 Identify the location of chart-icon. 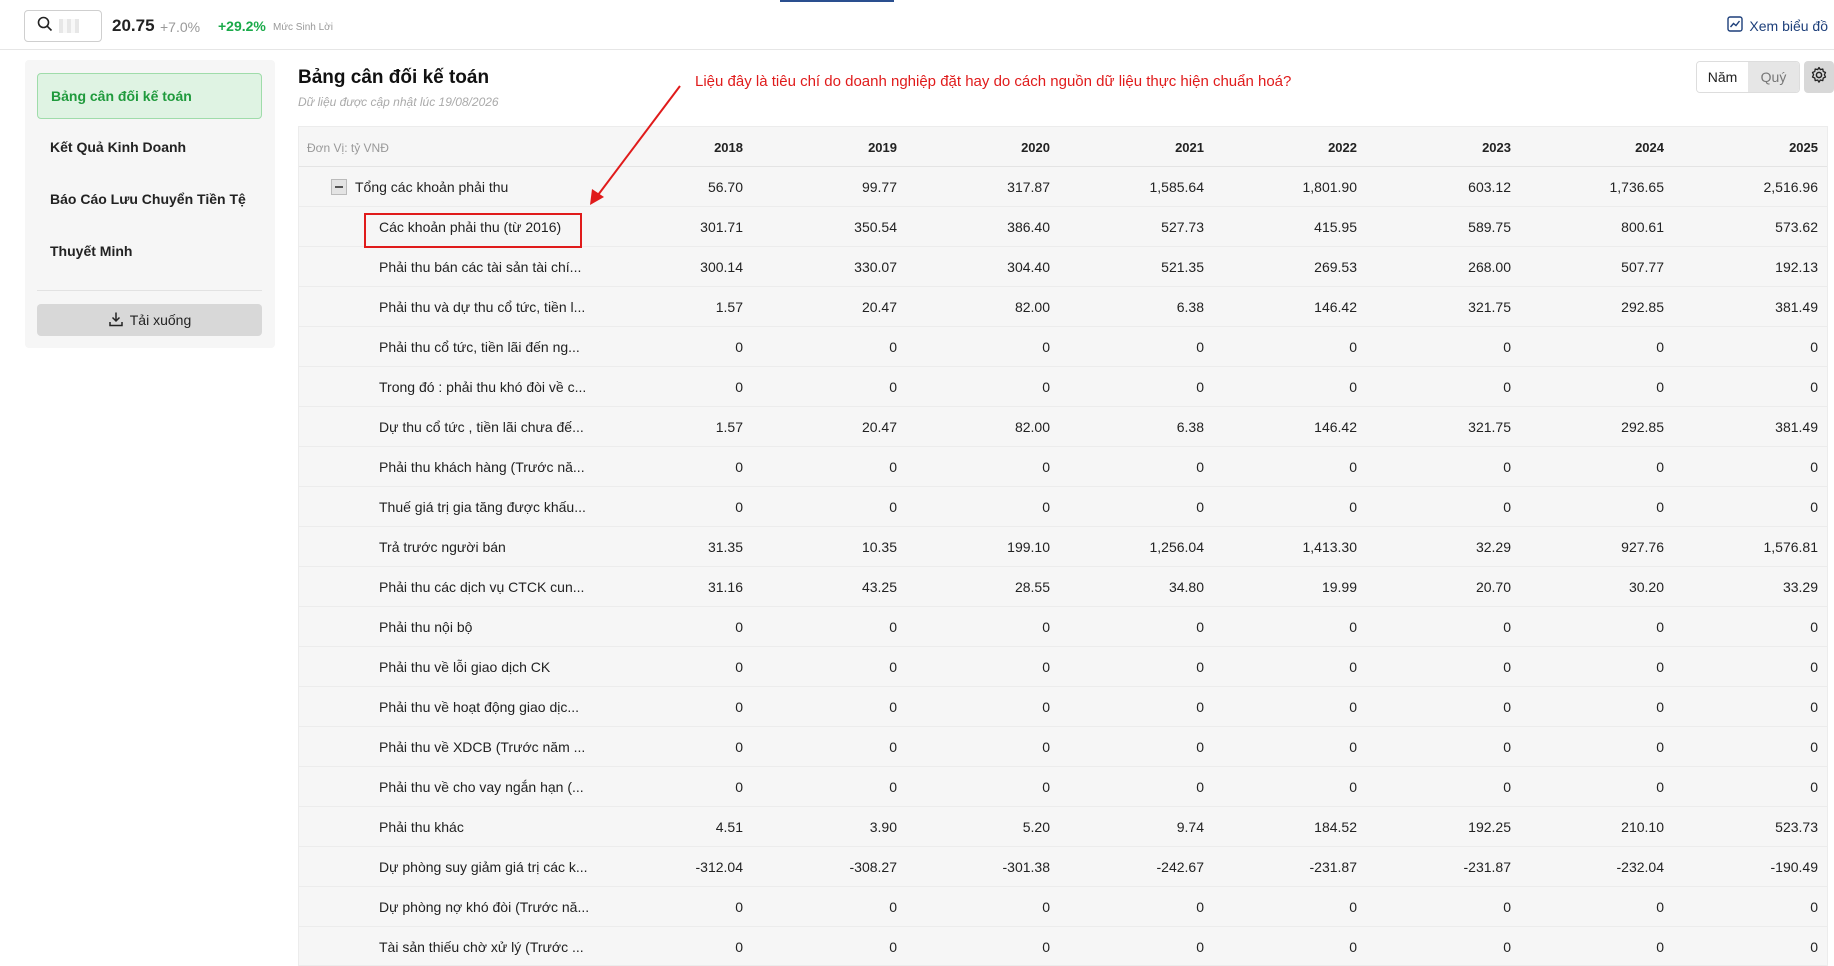
(1735, 25).